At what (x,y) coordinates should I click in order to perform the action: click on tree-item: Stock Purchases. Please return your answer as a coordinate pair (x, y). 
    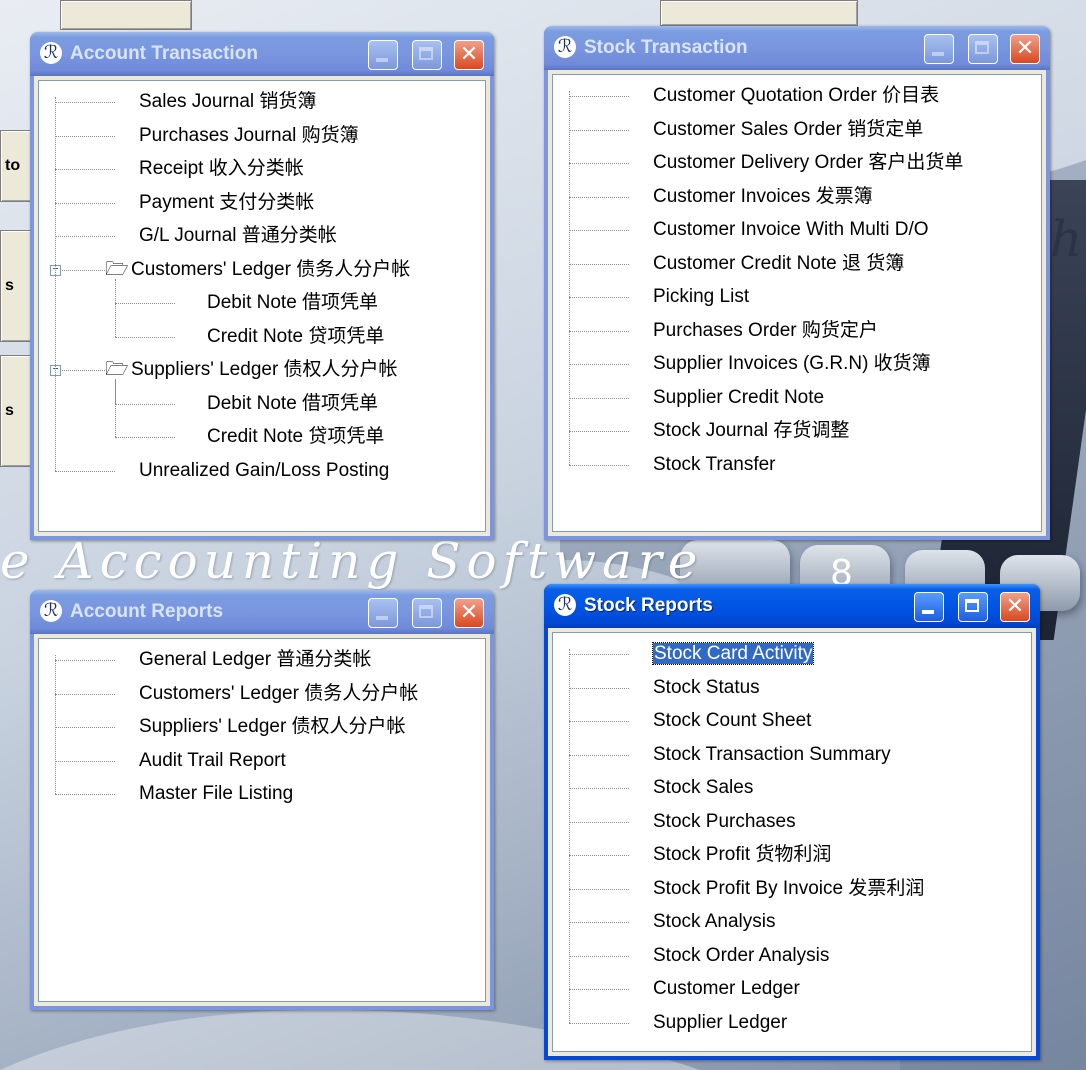
    Looking at the image, I should click on (792, 822).